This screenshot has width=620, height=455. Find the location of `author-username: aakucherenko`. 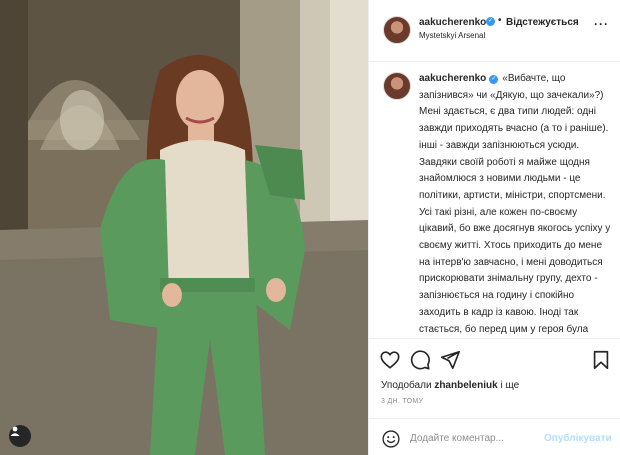

author-username: aakucherenko is located at coordinates (452, 22).